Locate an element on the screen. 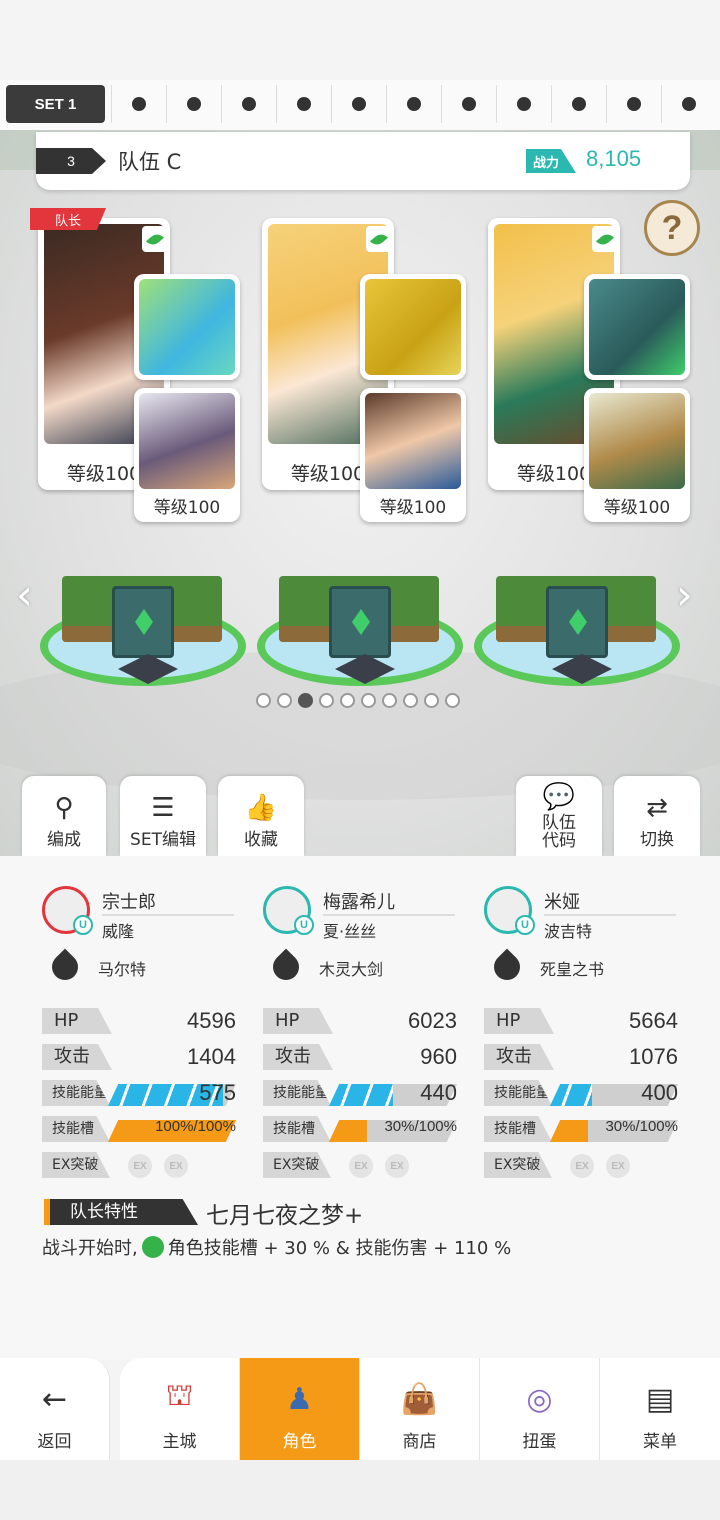  team-name: 队伍 C is located at coordinates (149, 161).